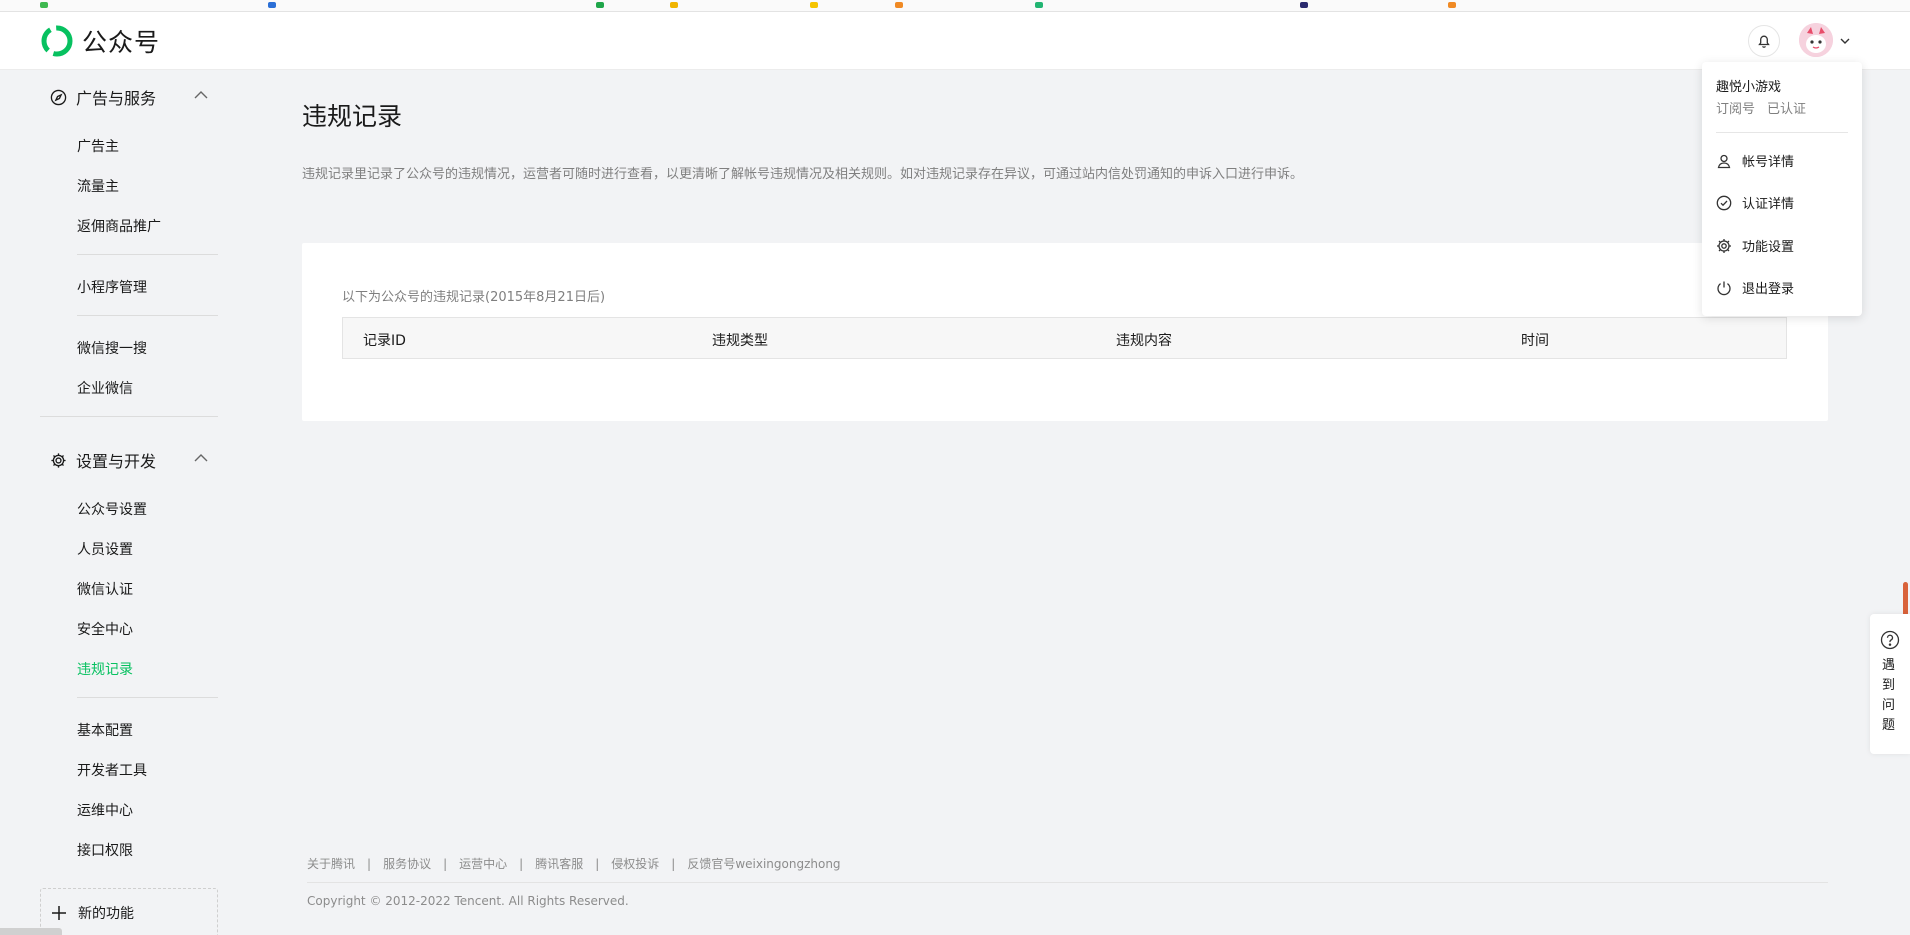  Describe the element at coordinates (331, 863) in the screenshot. I see `footer-link-about: 关于腾讯` at that location.